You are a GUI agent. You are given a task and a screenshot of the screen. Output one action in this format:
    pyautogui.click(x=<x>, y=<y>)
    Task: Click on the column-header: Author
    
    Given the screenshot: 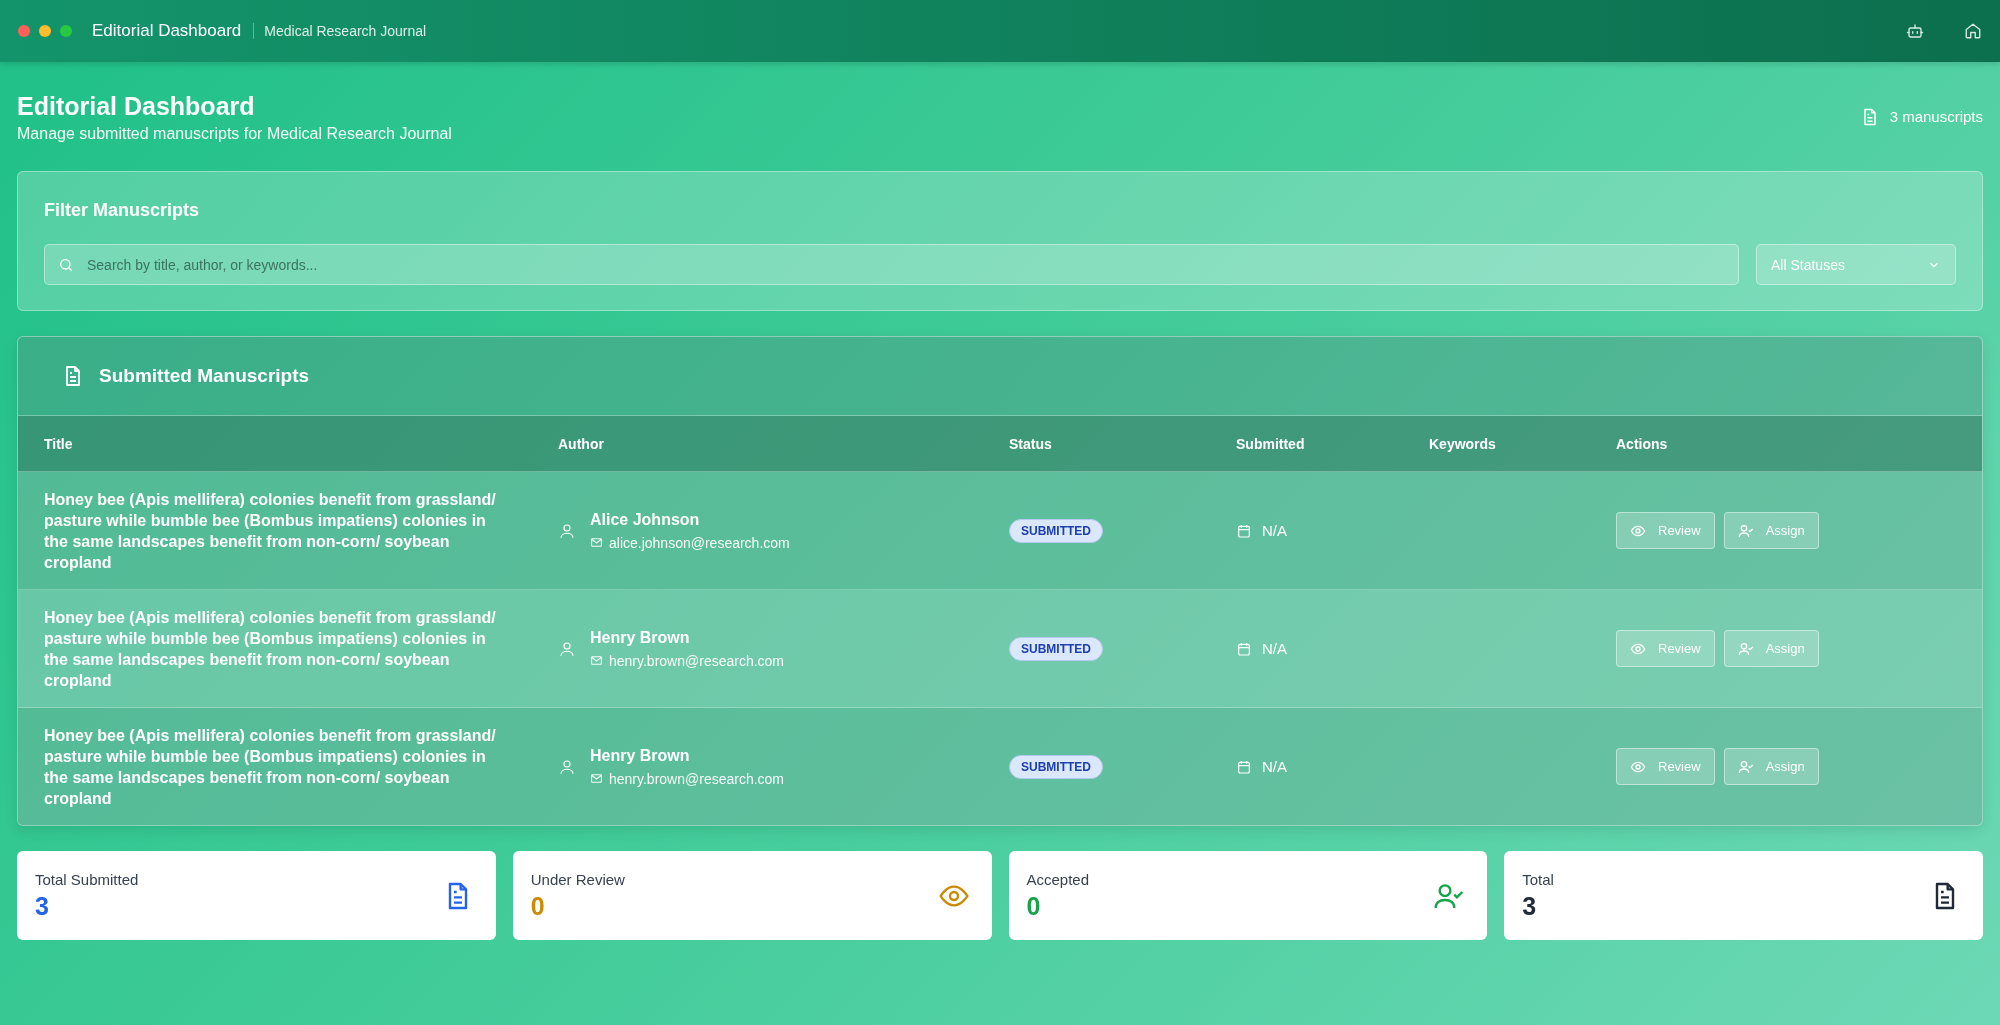 What is the action you would take?
    pyautogui.click(x=581, y=443)
    